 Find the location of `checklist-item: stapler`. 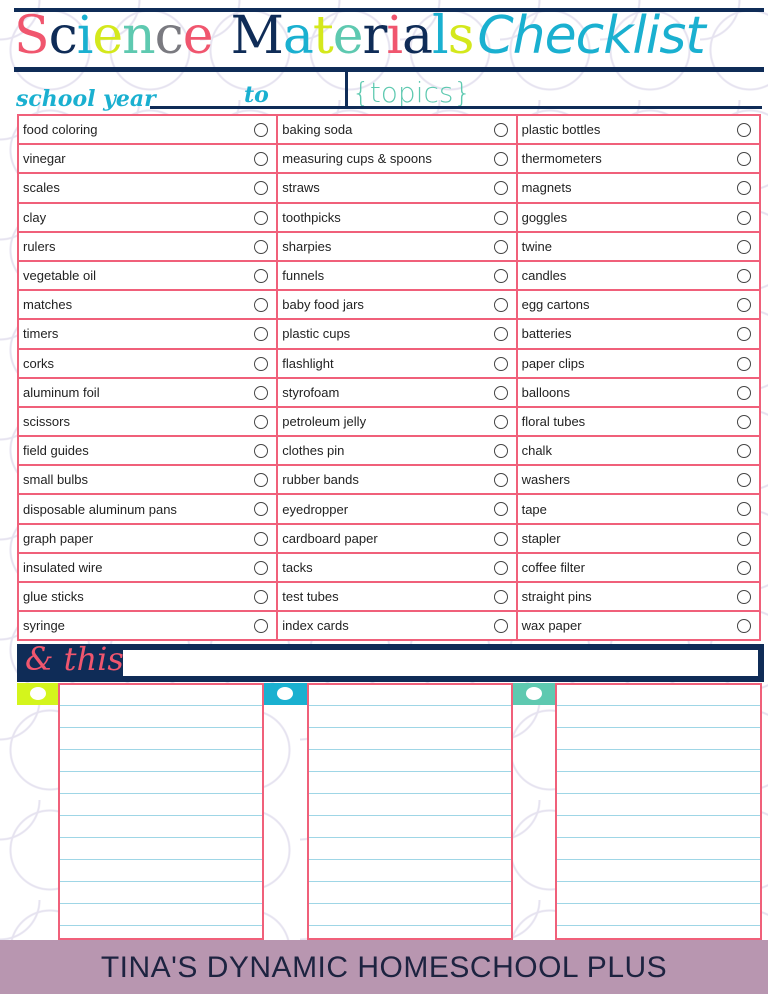

checklist-item: stapler is located at coordinates (638, 538).